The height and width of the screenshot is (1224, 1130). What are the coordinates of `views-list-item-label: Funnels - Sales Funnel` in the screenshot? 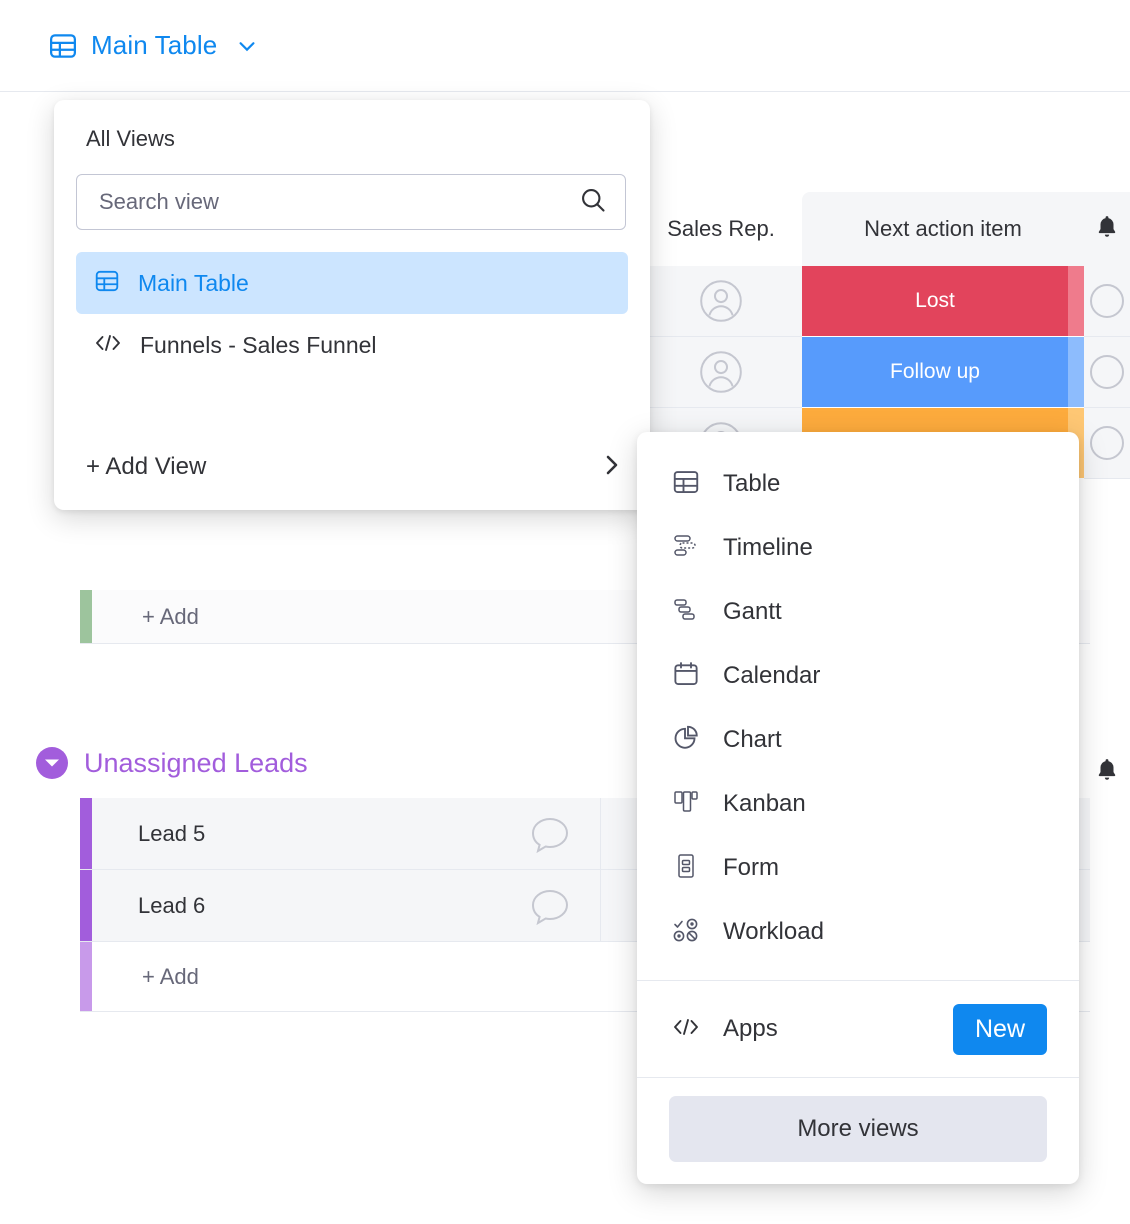 It's located at (258, 344).